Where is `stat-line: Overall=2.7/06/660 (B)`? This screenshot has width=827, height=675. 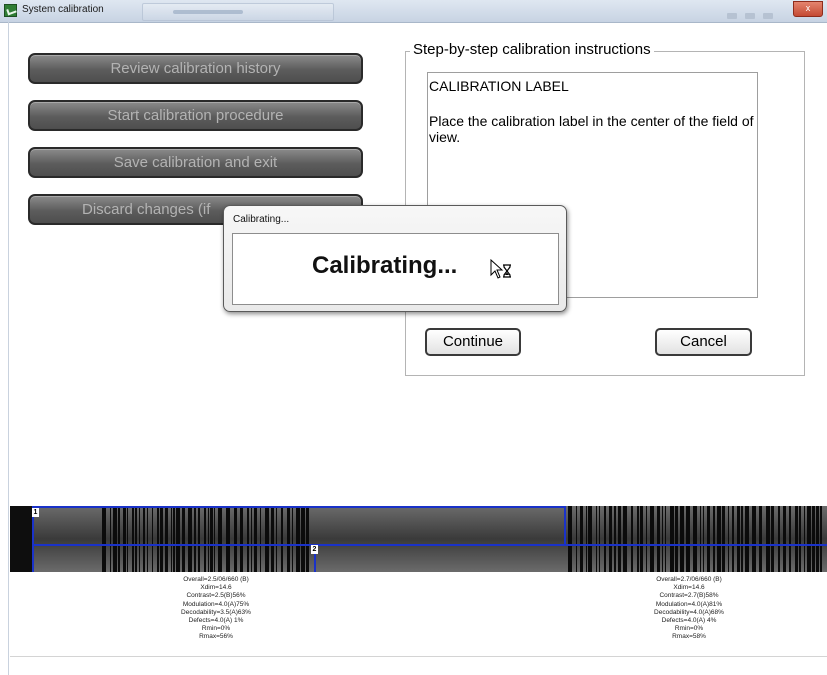
stat-line: Overall=2.7/06/660 (B) is located at coordinates (689, 579).